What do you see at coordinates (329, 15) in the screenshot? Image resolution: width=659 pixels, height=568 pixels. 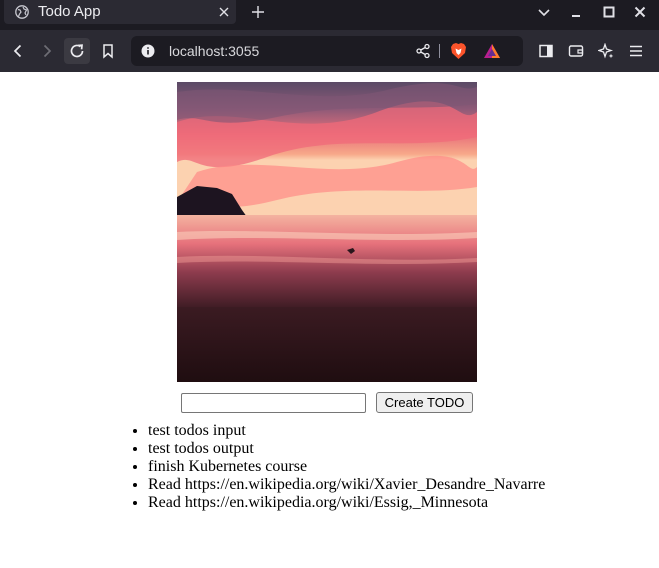 I see `tab-strip: Todo App` at bounding box center [329, 15].